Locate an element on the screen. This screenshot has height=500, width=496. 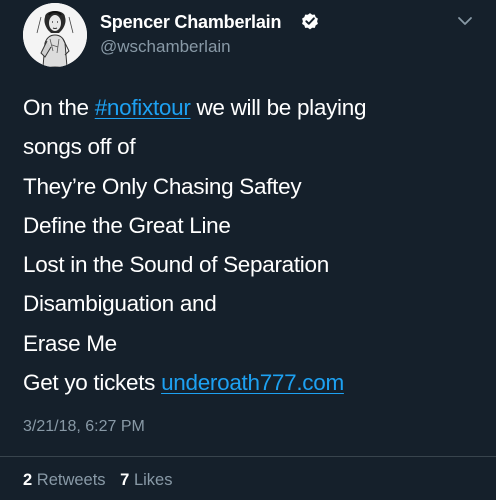
likes-count: 7 is located at coordinates (125, 480).